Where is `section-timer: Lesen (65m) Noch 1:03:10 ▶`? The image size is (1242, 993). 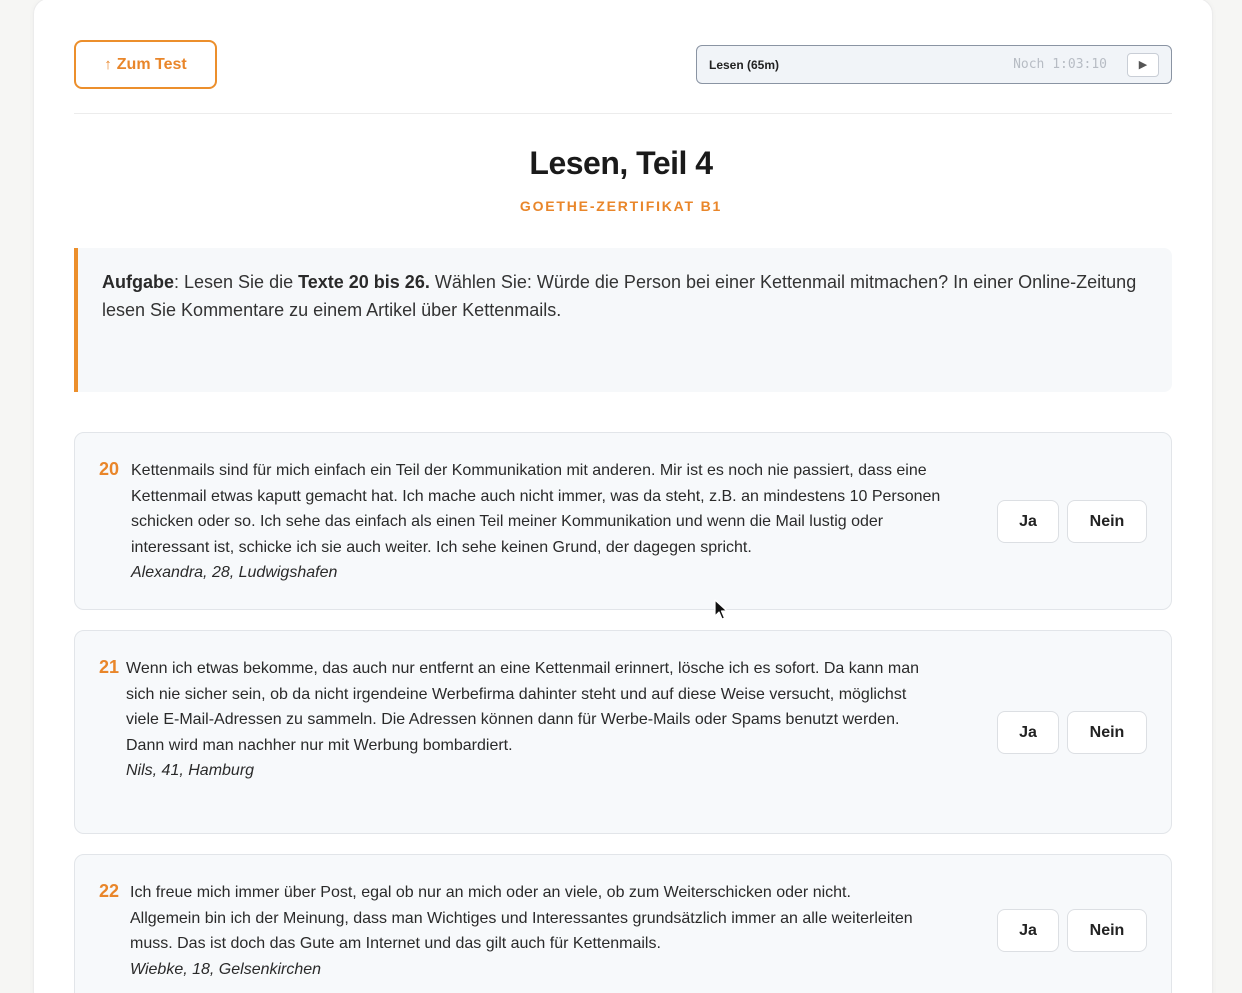 section-timer: Lesen (65m) Noch 1:03:10 ▶ is located at coordinates (934, 64).